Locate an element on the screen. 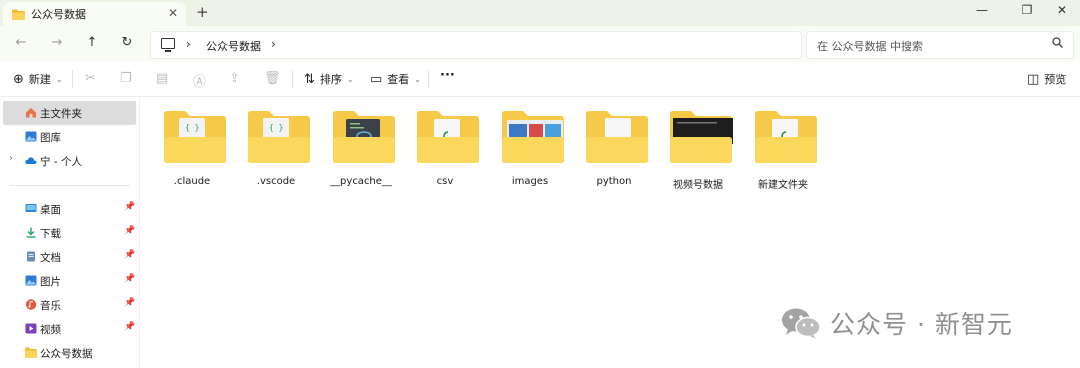  address-bar: › 公众号数据 › is located at coordinates (476, 45).